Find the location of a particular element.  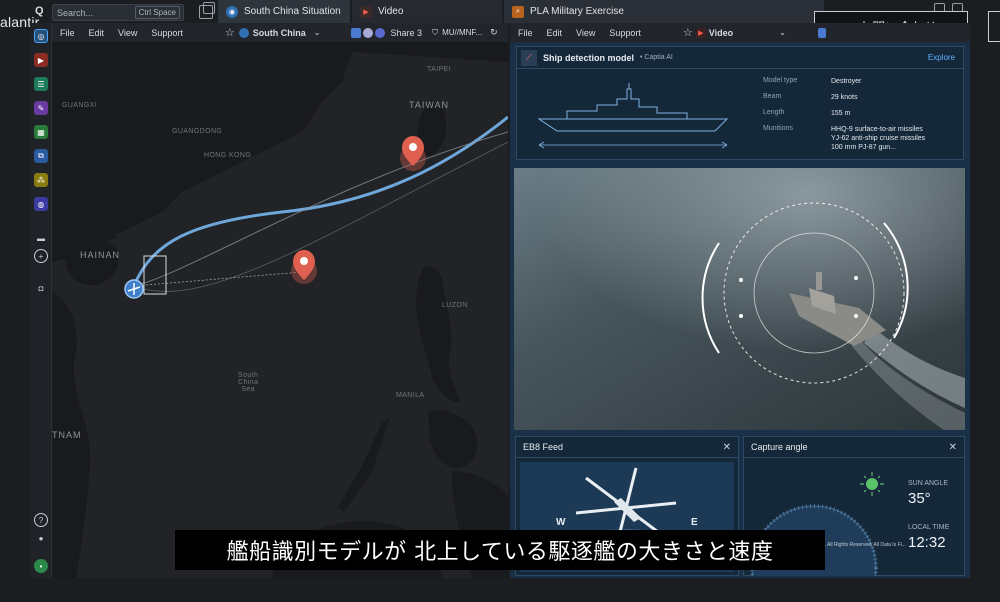

tab-south-china-situation: ◉ South China Situation is located at coordinates (284, 11).